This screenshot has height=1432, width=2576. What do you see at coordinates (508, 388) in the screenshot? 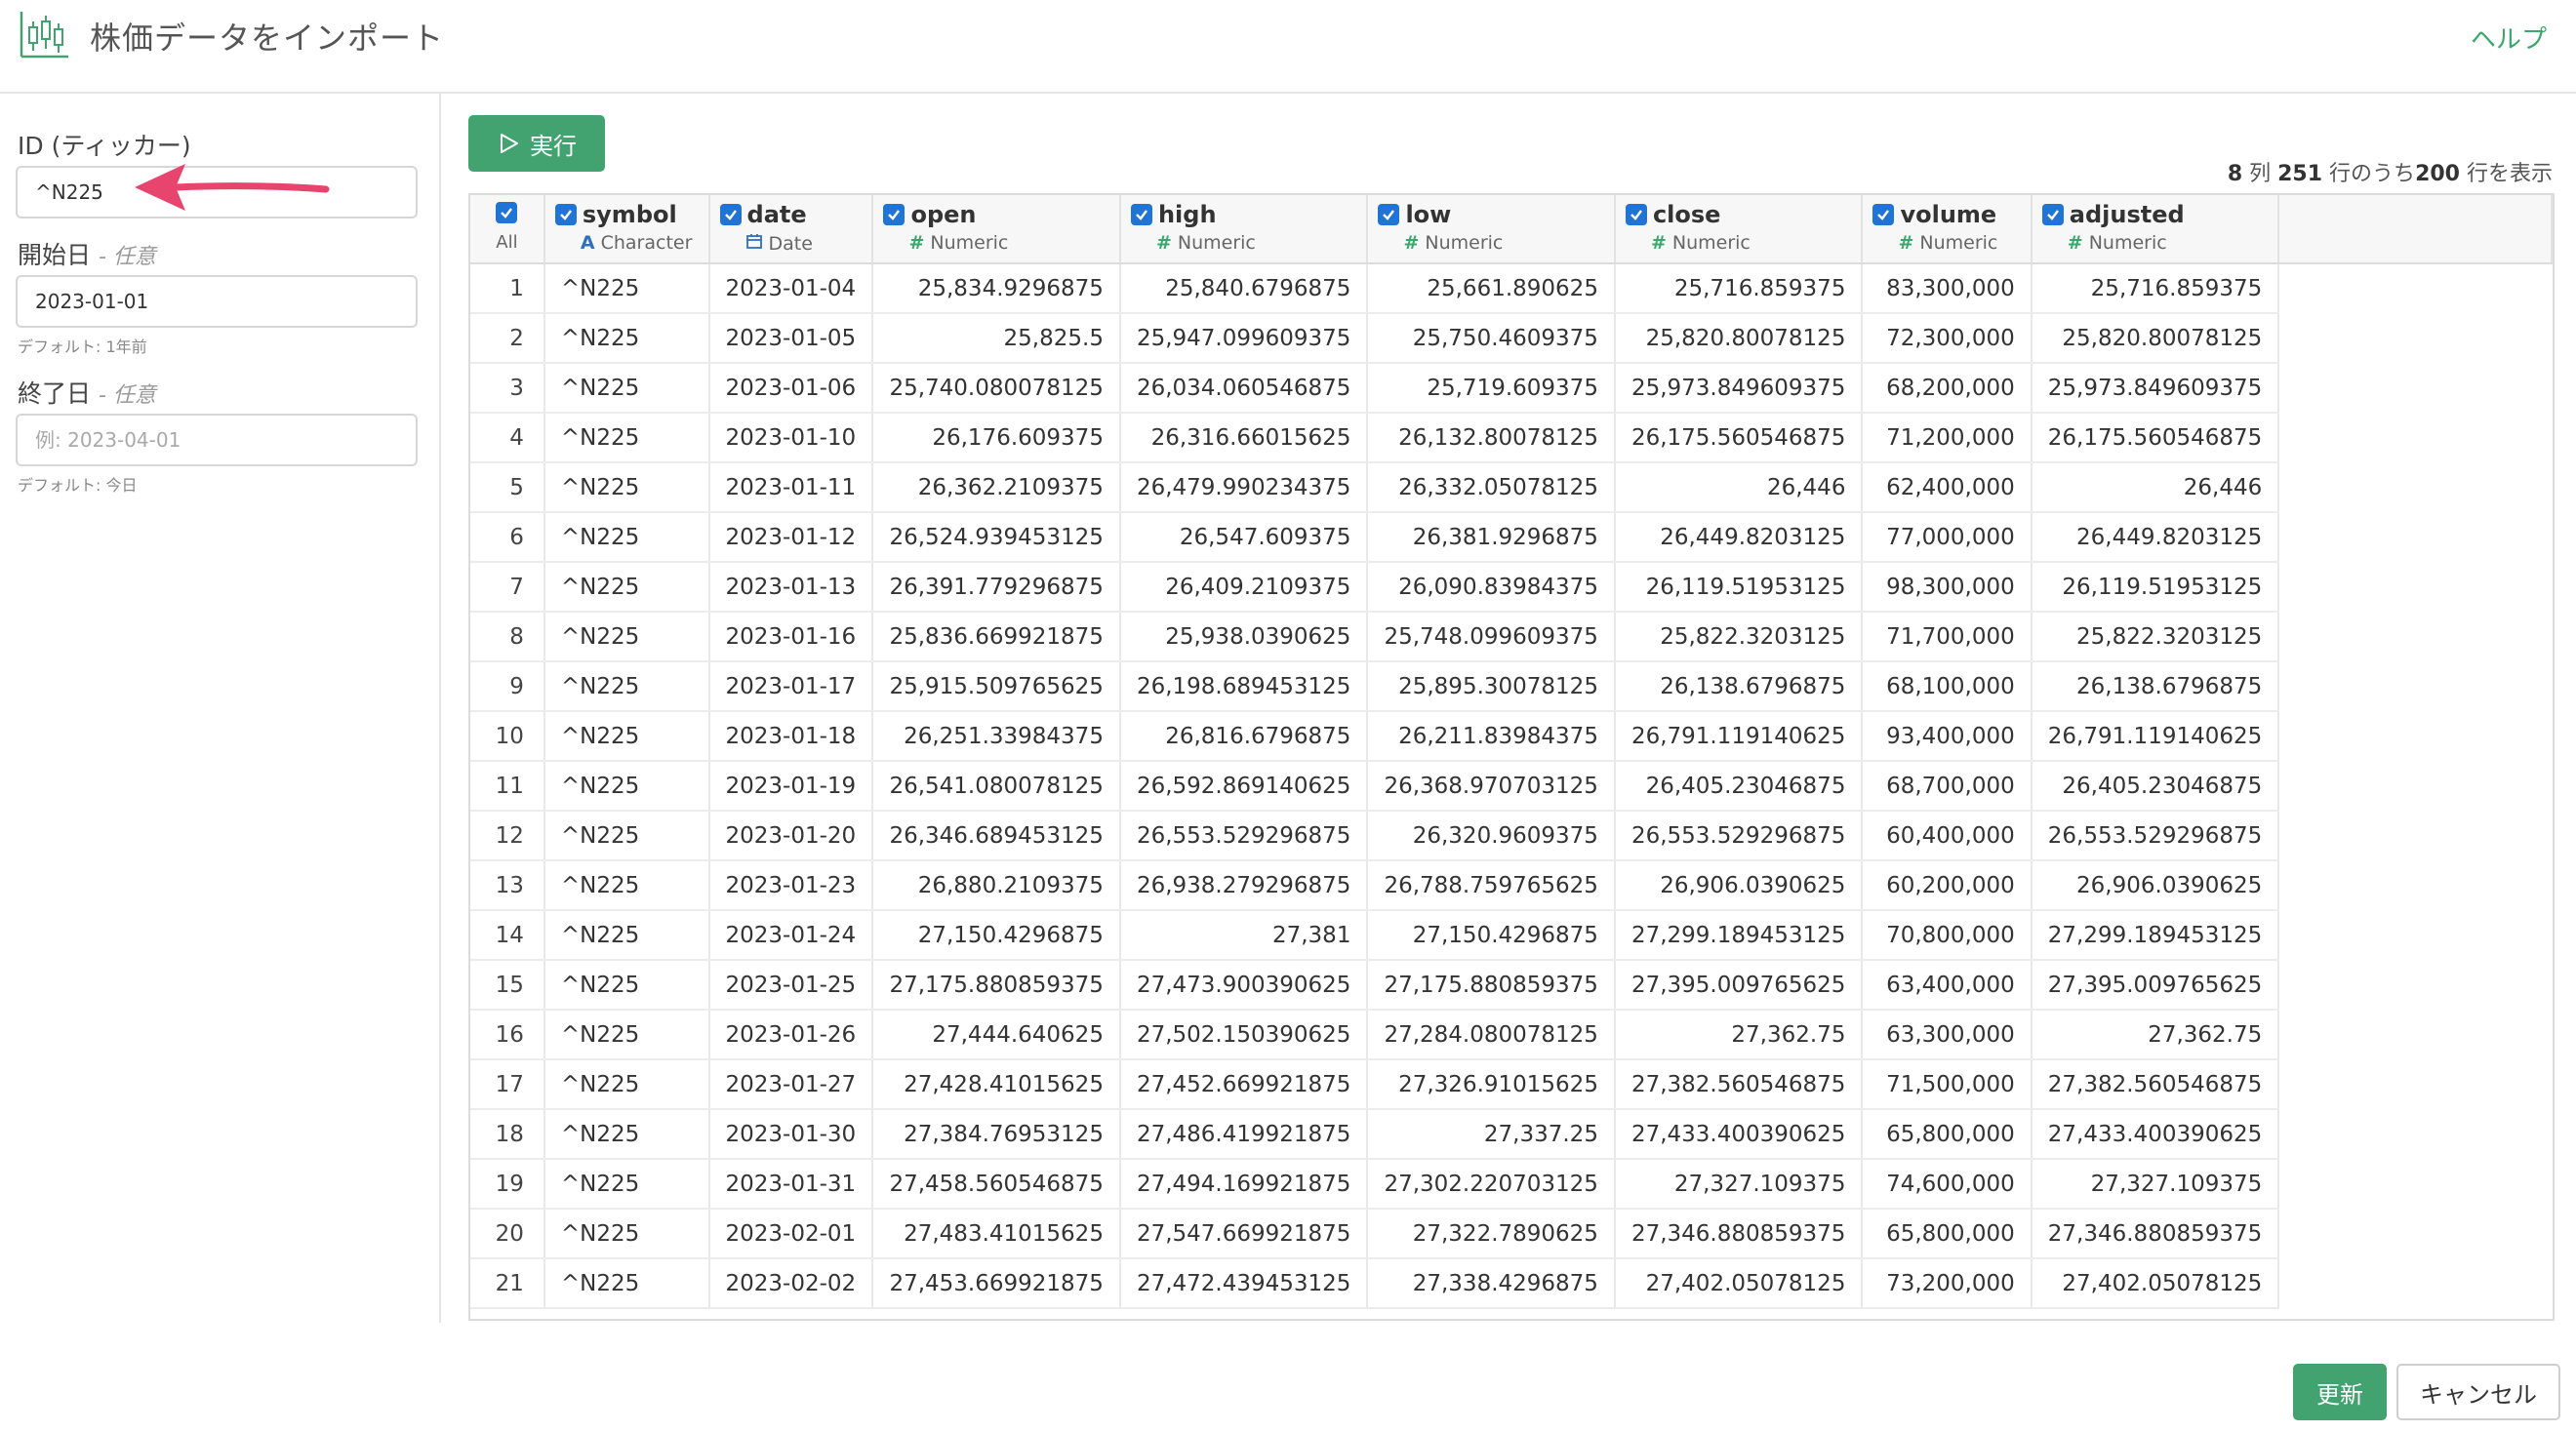
I see `row-index: 3` at bounding box center [508, 388].